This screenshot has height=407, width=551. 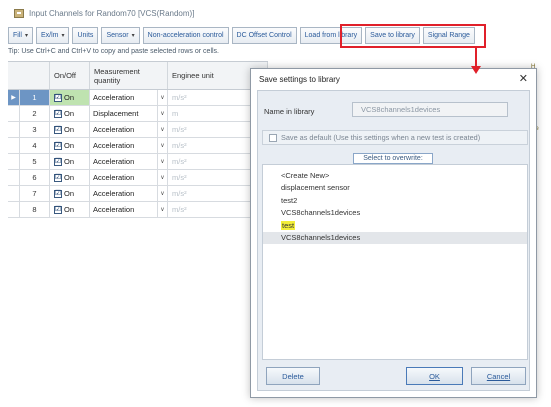 What do you see at coordinates (395, 225) in the screenshot?
I see `list-item: test` at bounding box center [395, 225].